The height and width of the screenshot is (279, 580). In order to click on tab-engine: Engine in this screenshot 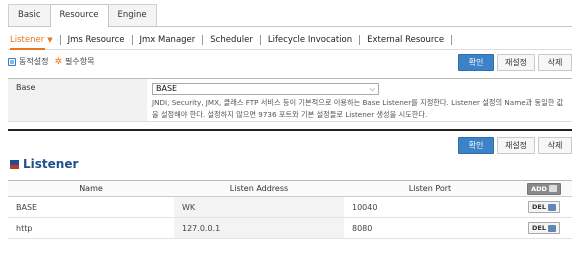, I will do `click(132, 15)`.